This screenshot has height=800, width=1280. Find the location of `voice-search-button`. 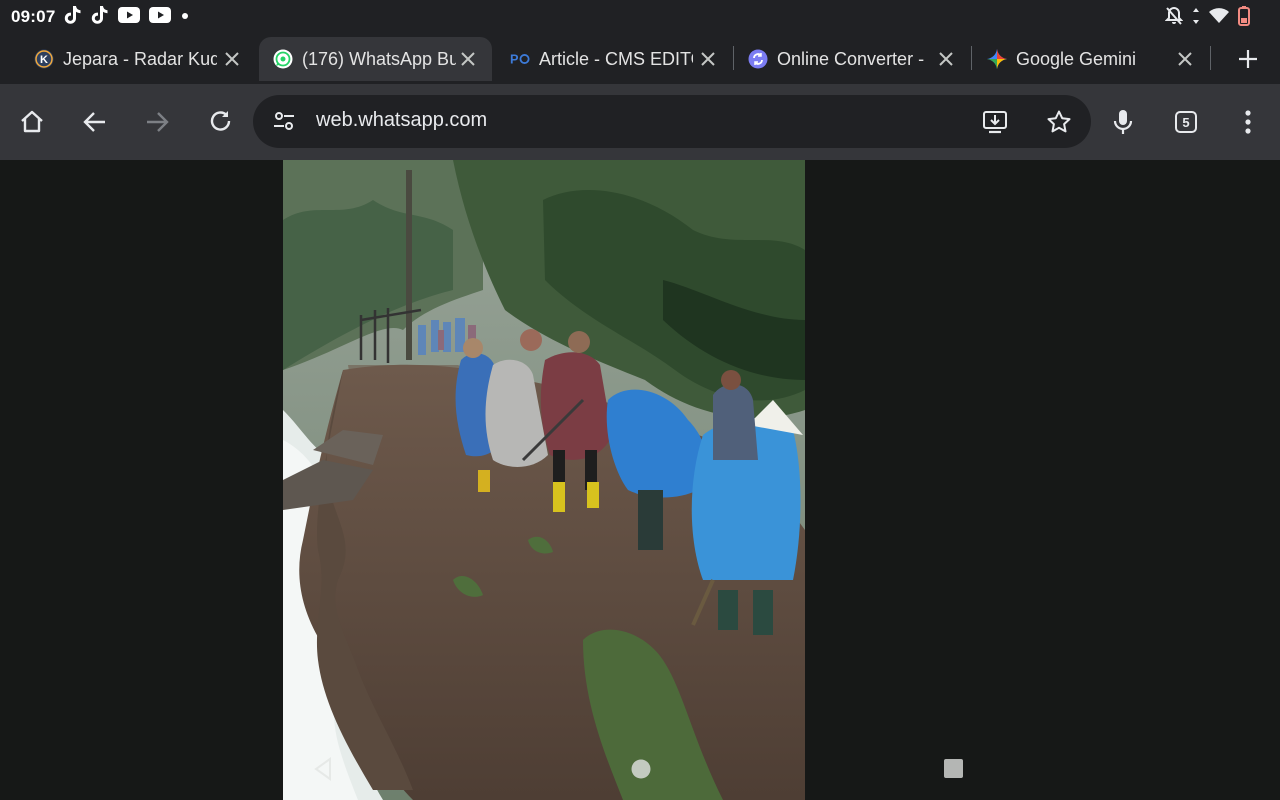

voice-search-button is located at coordinates (1123, 122).